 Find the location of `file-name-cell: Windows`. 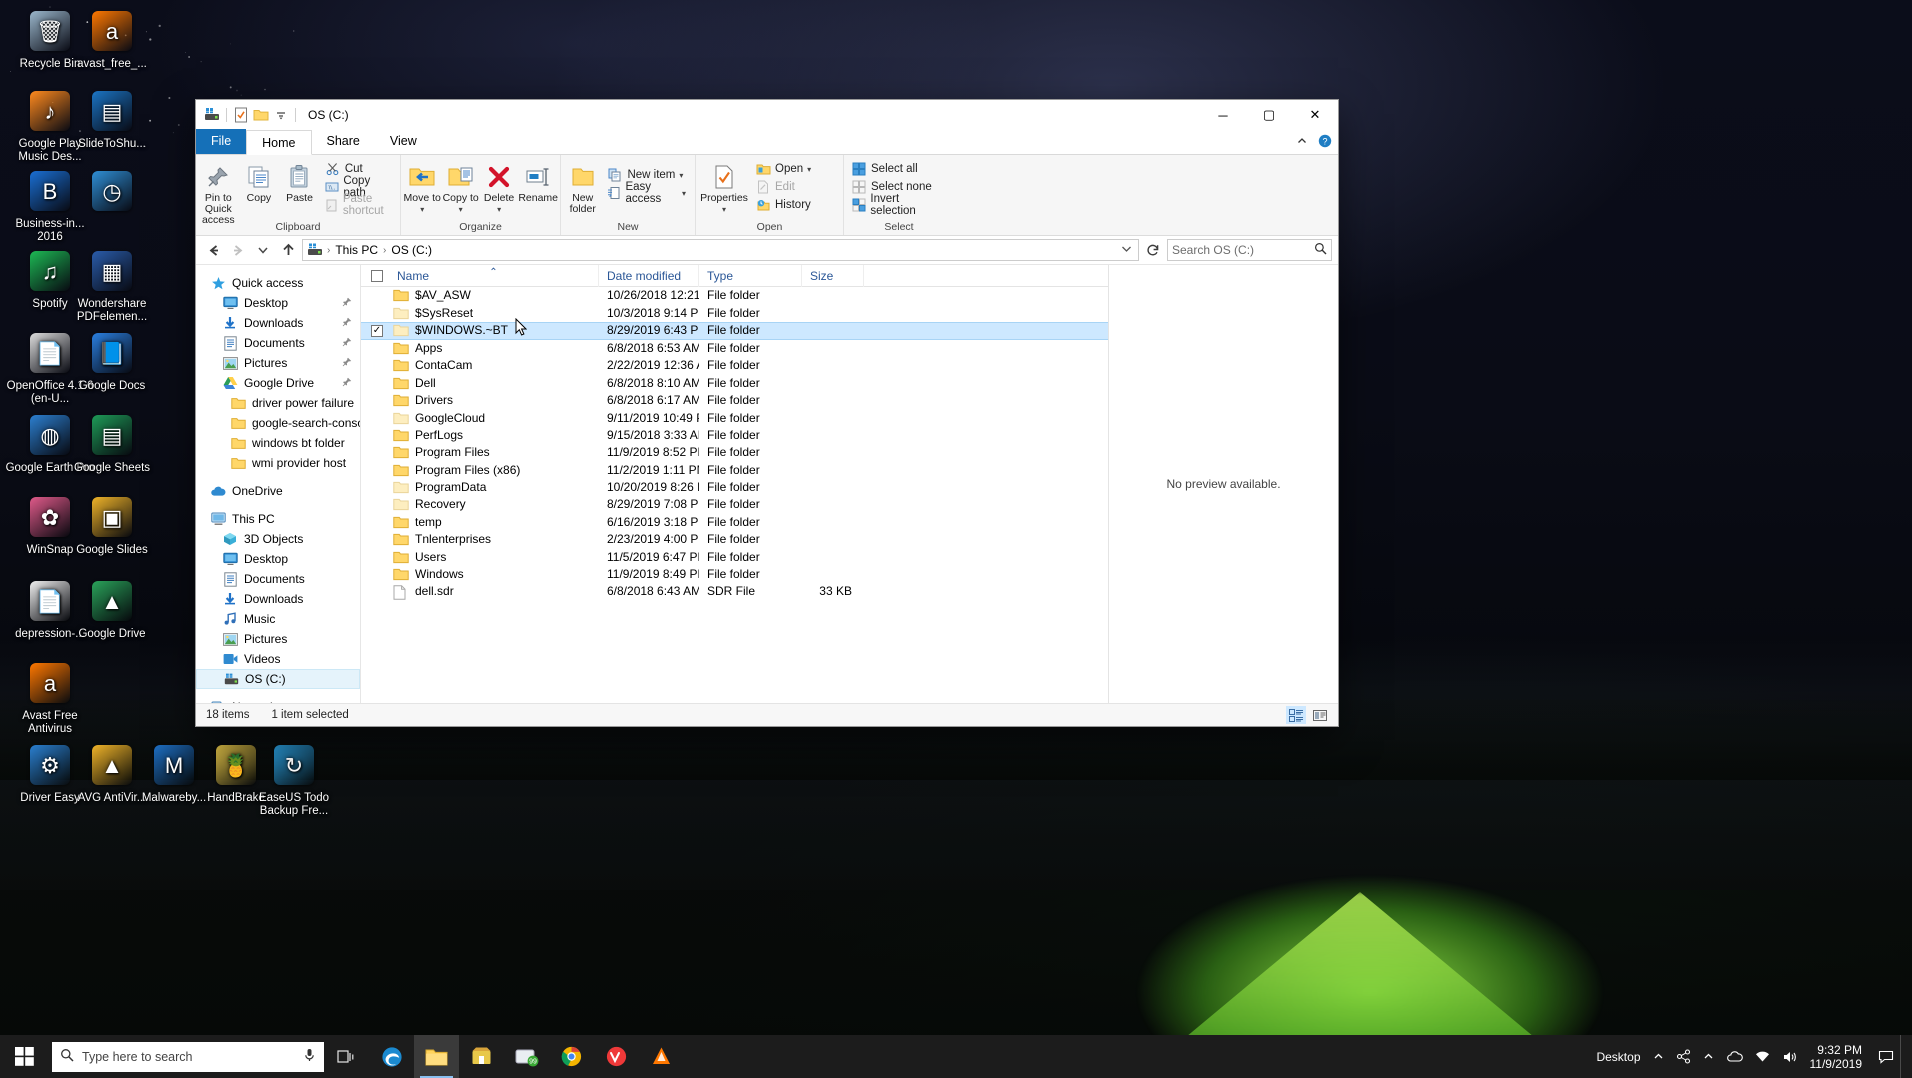

file-name-cell: Windows is located at coordinates (494, 574).